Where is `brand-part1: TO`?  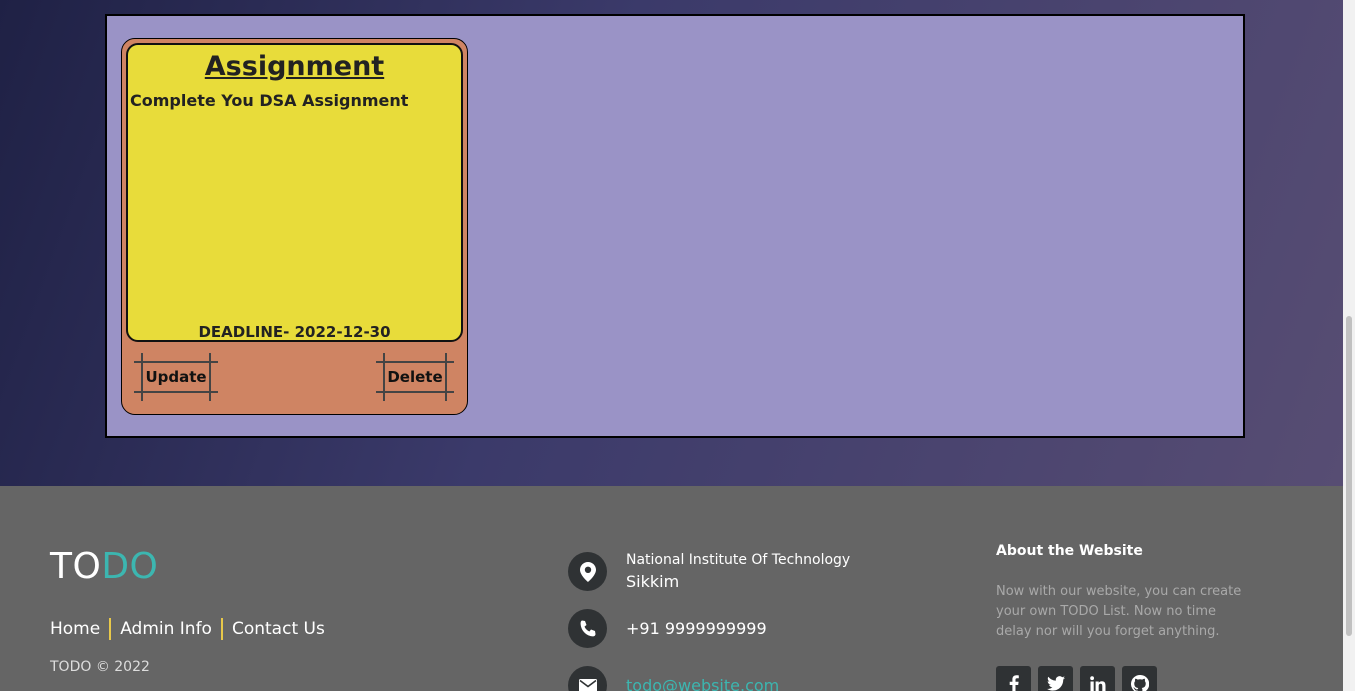 brand-part1: TO is located at coordinates (76, 566).